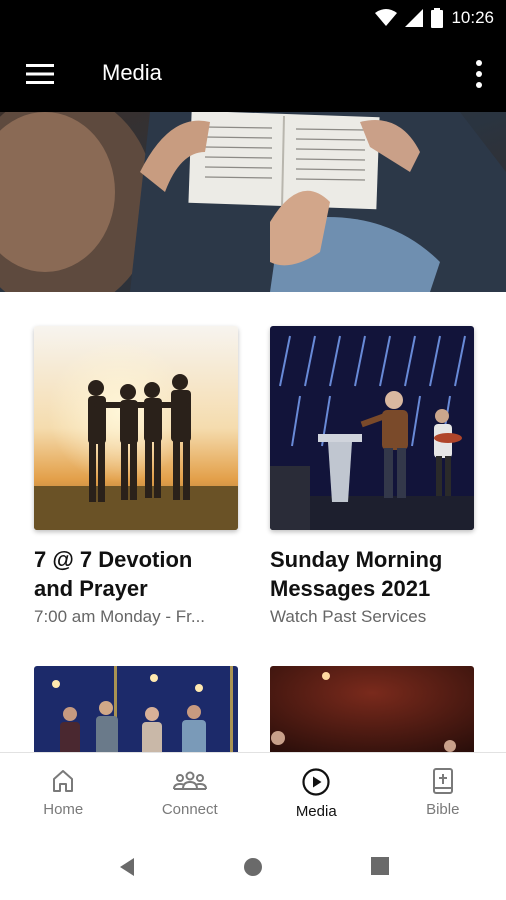 This screenshot has width=506, height=900. Describe the element at coordinates (472, 17) in the screenshot. I see `status-time: 10:26` at that location.